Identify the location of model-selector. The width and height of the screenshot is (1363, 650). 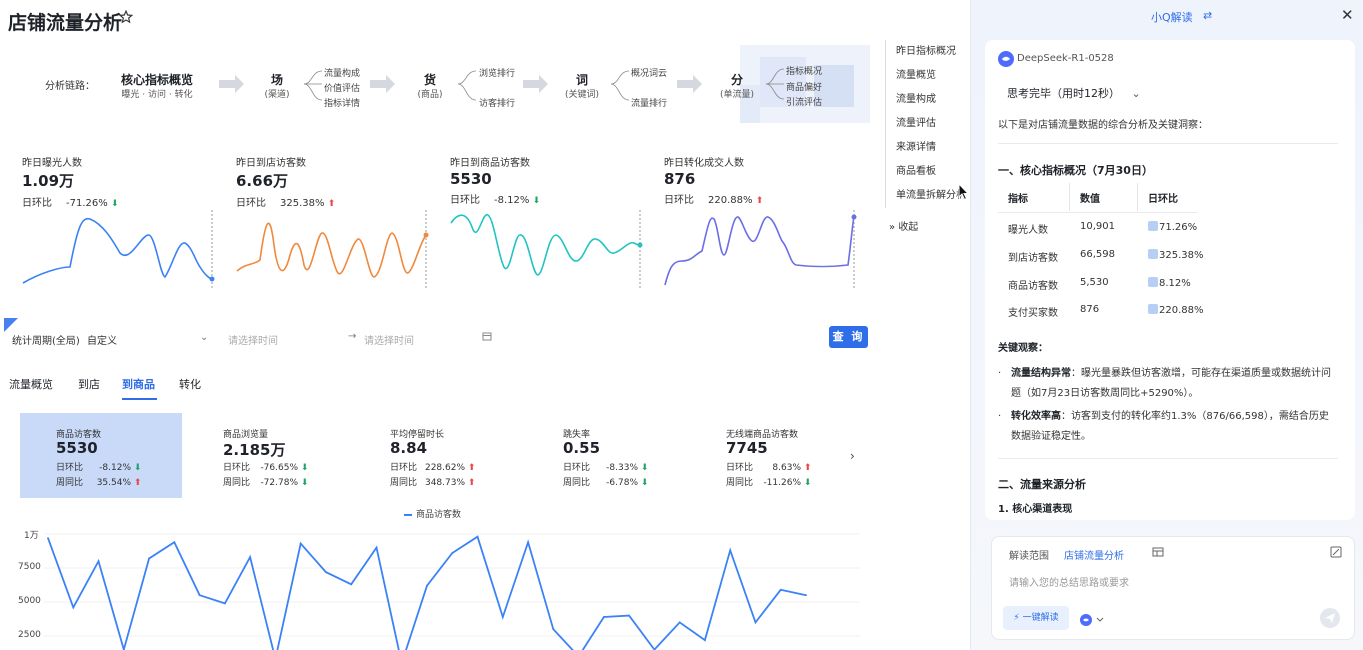
(1093, 620).